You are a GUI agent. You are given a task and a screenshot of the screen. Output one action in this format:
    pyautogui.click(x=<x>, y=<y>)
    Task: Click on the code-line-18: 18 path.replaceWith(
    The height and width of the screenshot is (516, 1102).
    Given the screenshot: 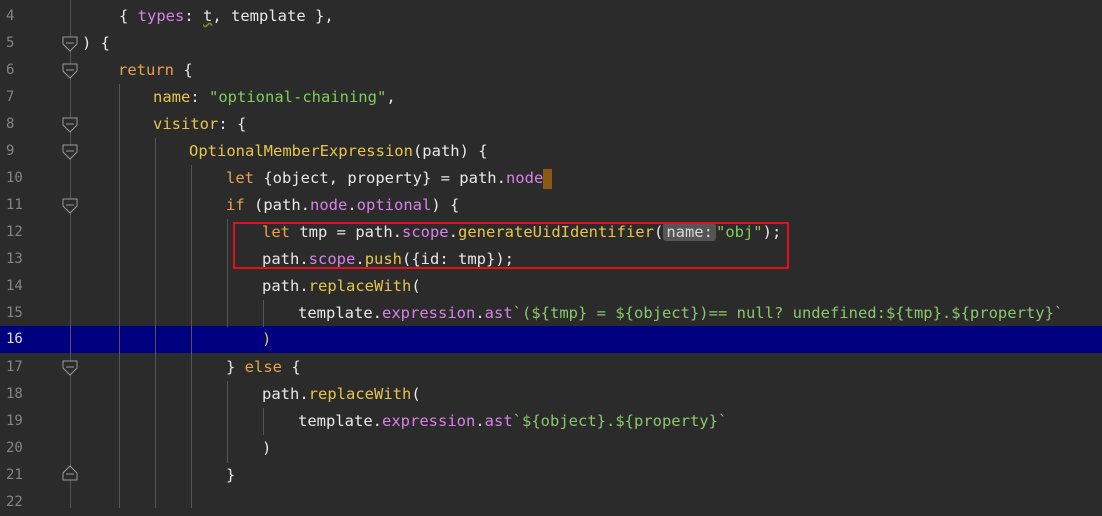 What is the action you would take?
    pyautogui.click(x=551, y=394)
    